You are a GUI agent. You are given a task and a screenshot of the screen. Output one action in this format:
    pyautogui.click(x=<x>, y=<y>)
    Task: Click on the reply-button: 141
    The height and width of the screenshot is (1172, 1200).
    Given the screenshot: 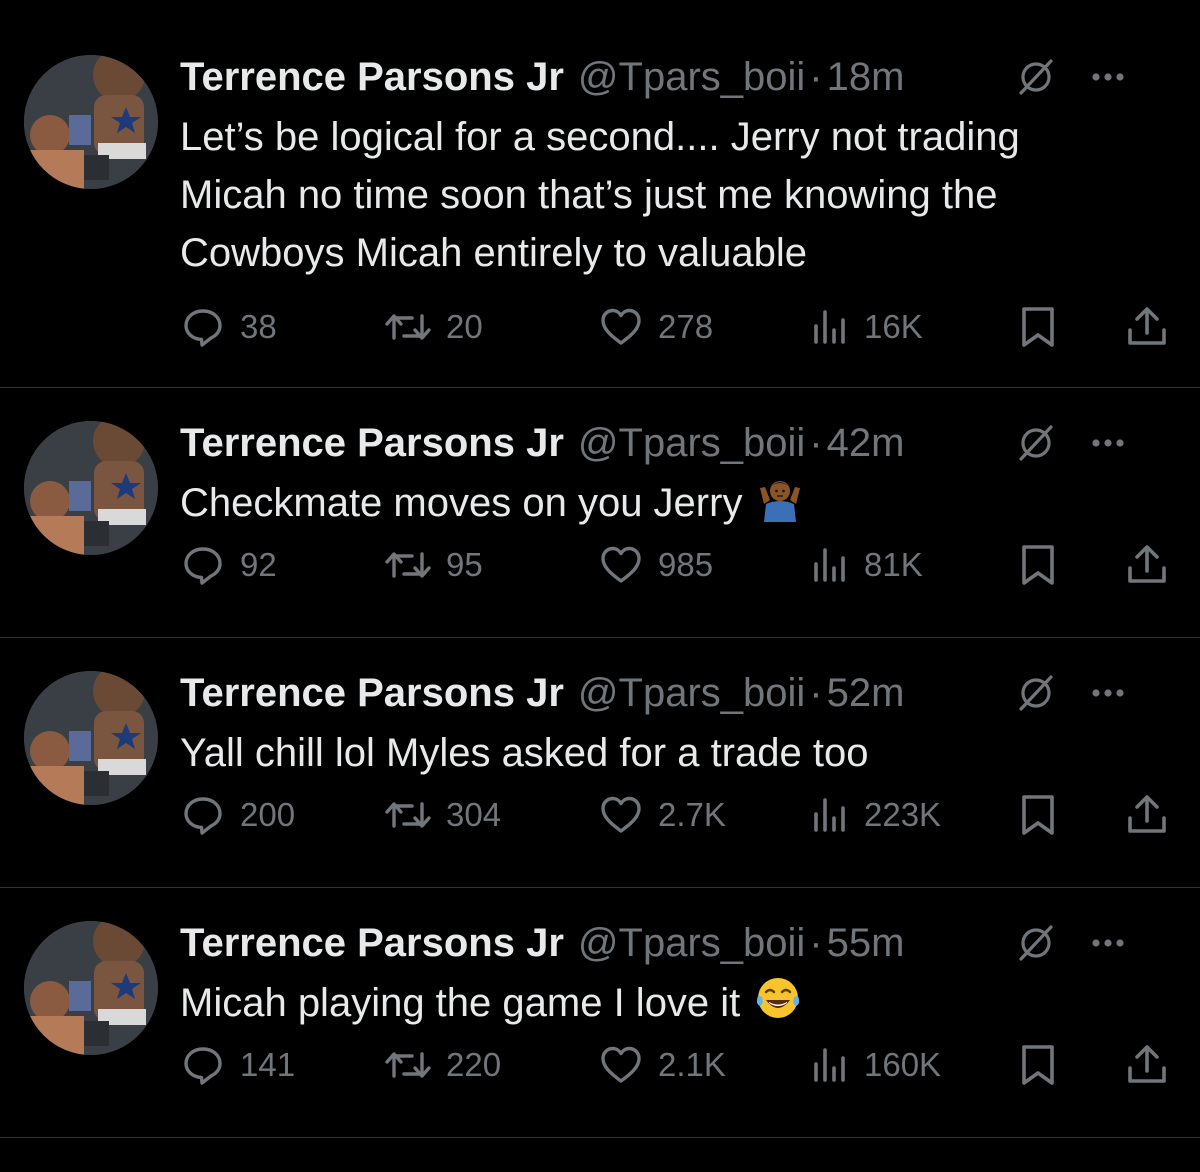 What is the action you would take?
    pyautogui.click(x=237, y=1065)
    